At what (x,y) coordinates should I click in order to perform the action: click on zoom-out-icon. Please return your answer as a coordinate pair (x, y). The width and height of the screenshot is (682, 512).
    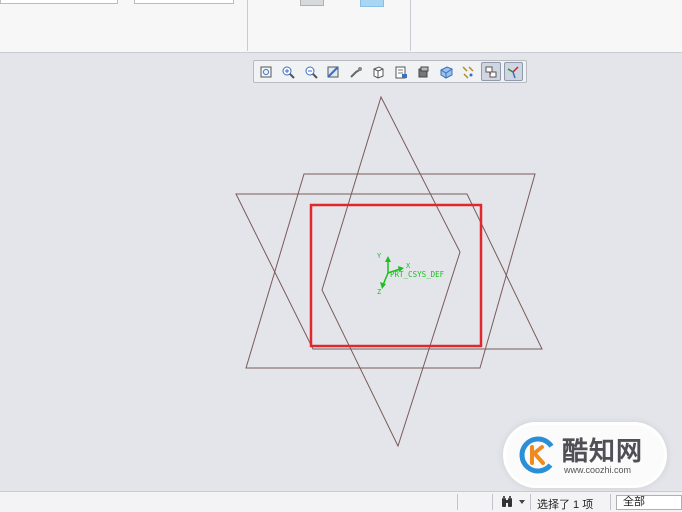
    Looking at the image, I should click on (311, 72).